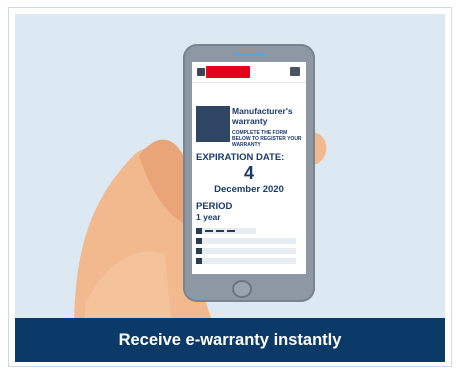 Image resolution: width=460 pixels, height=372 pixels. I want to click on grid-icon, so click(295, 71).